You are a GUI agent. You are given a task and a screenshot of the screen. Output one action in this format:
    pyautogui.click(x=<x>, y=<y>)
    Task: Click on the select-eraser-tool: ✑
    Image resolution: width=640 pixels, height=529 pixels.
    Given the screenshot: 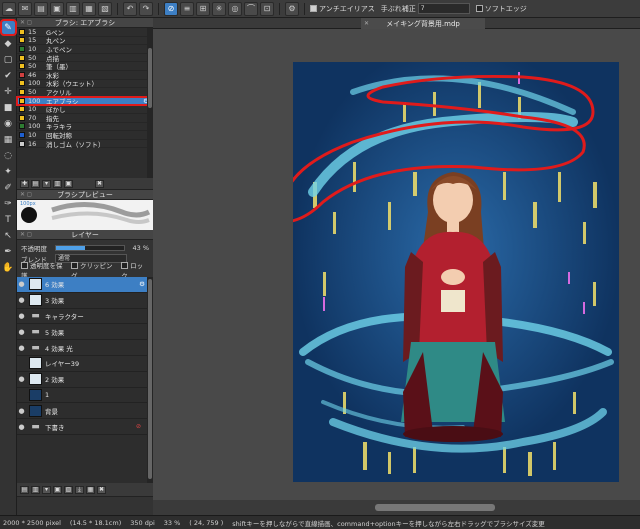 What is the action you would take?
    pyautogui.click(x=8, y=203)
    